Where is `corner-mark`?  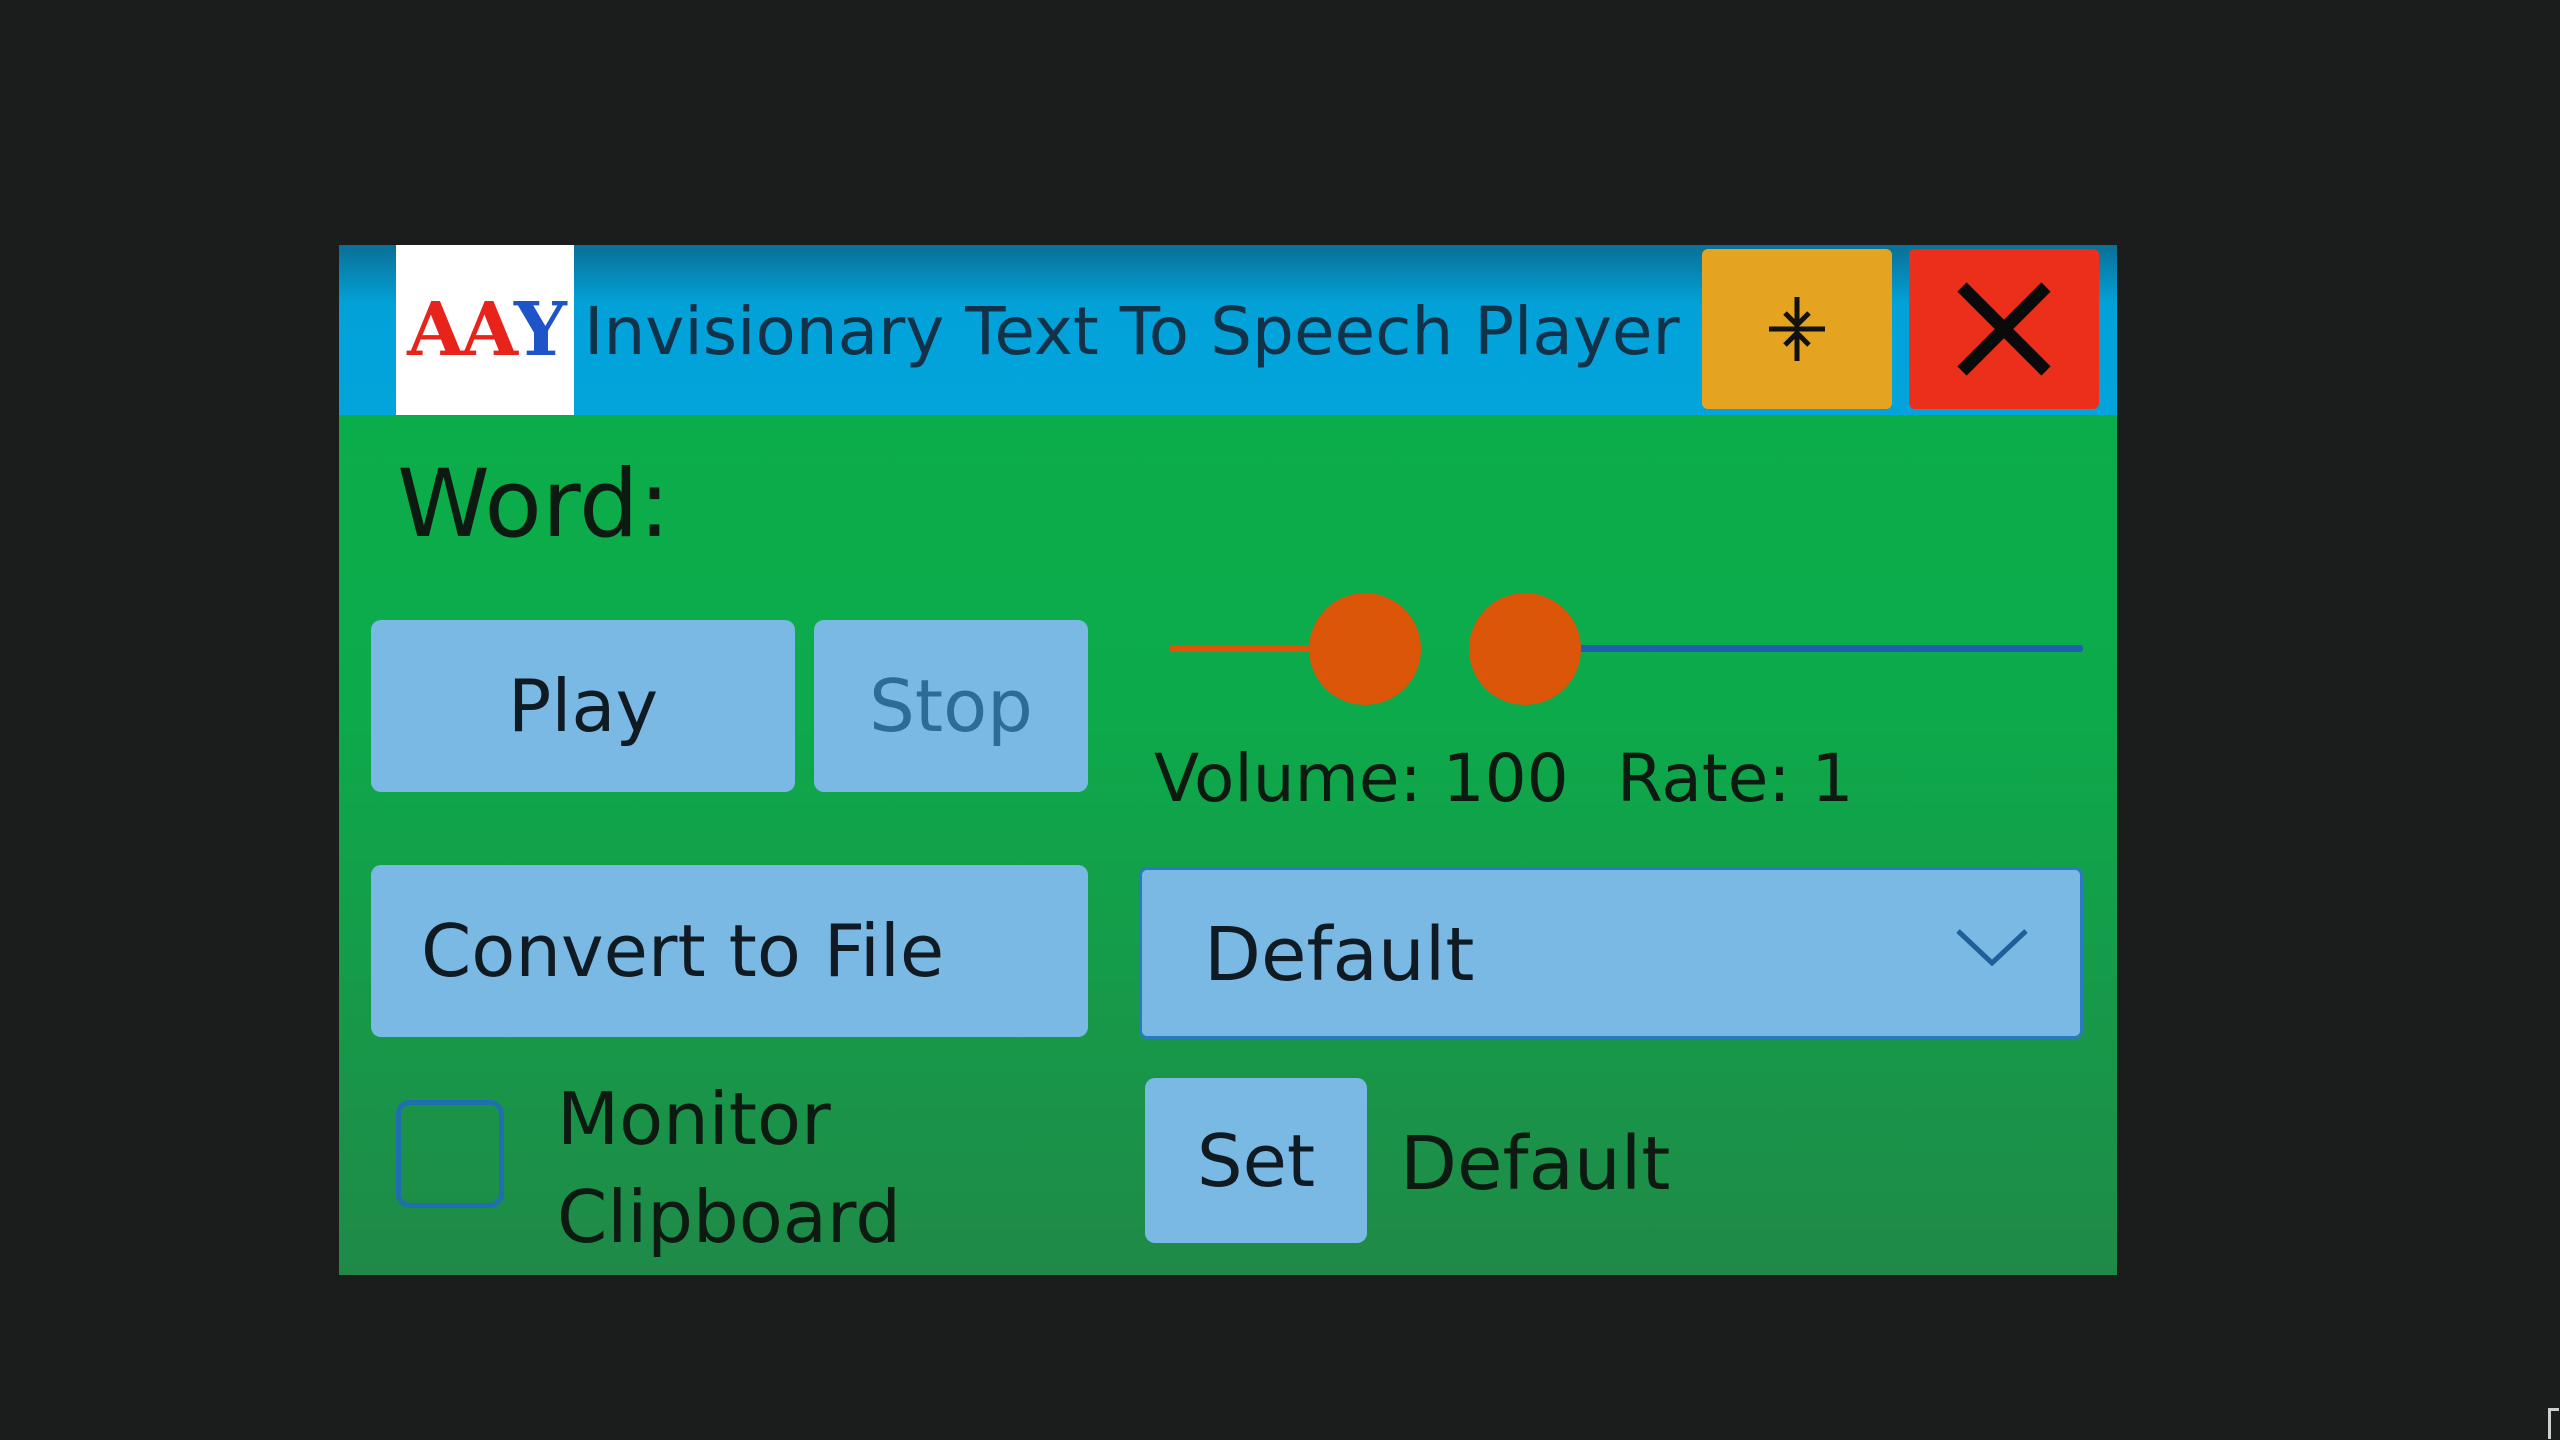 corner-mark is located at coordinates (2553, 1423).